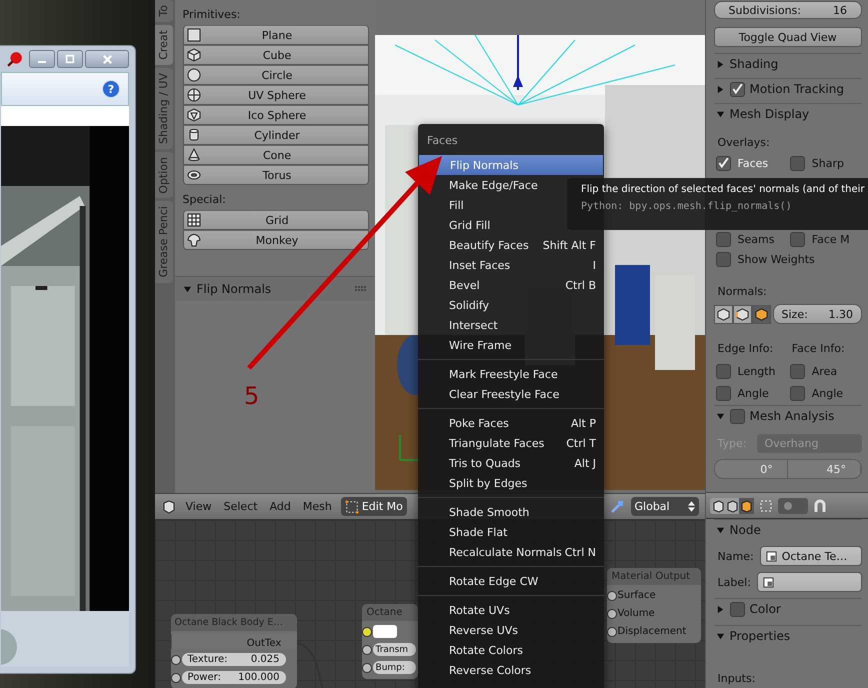 The width and height of the screenshot is (868, 688). Describe the element at coordinates (788, 635) in the screenshot. I see `panel-header: Properties` at that location.